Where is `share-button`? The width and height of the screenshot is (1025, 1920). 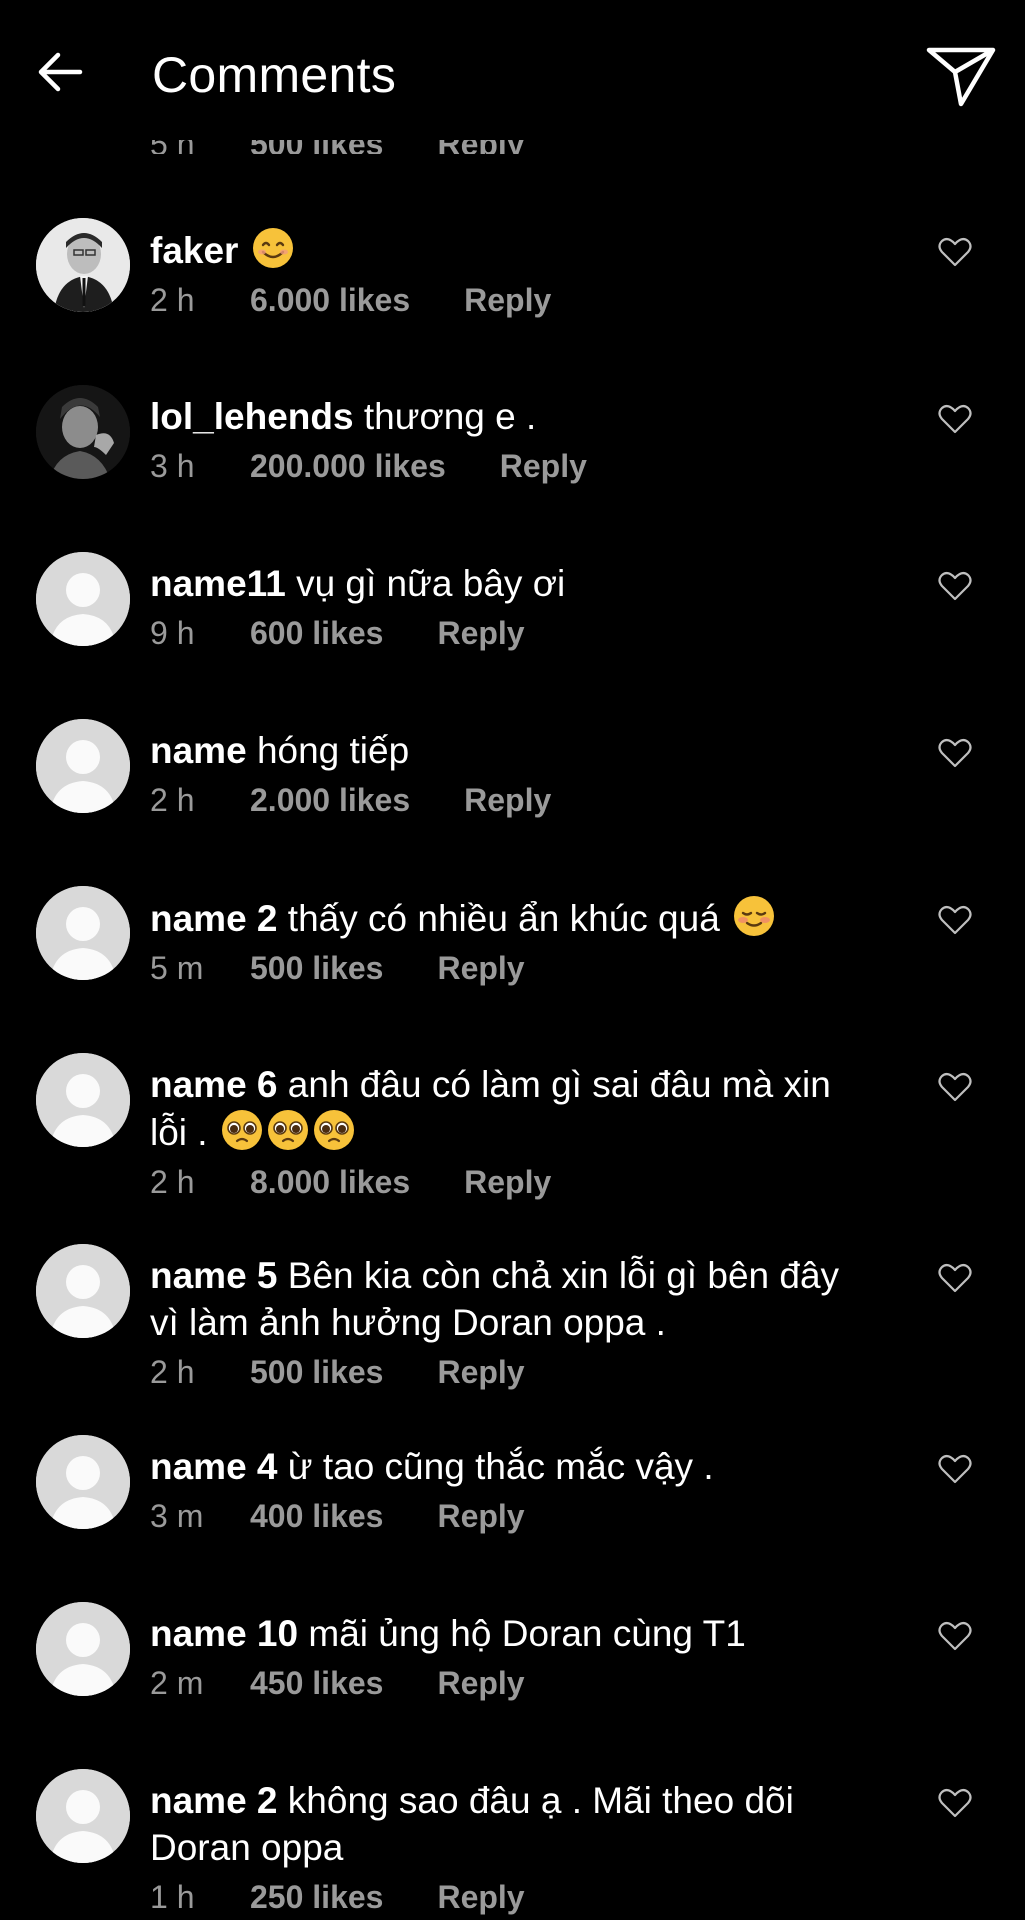 share-button is located at coordinates (961, 76).